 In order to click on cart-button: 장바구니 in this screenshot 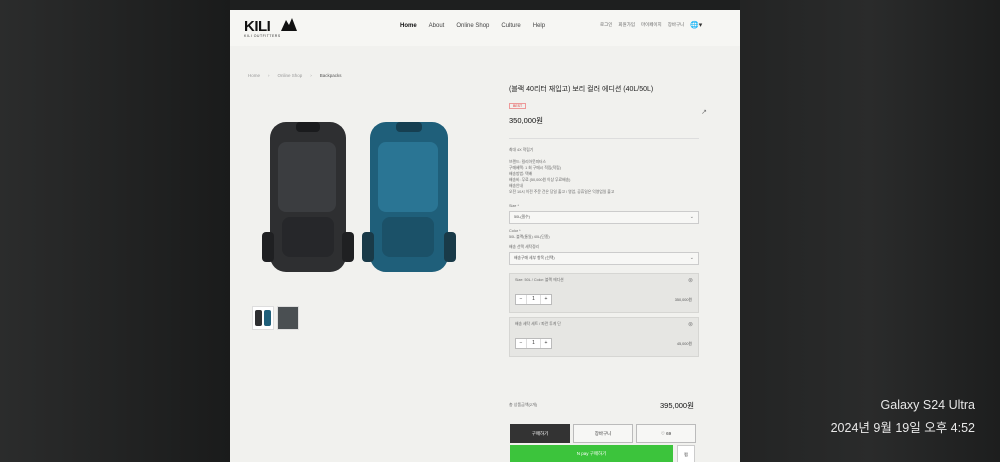, I will do `click(603, 433)`.